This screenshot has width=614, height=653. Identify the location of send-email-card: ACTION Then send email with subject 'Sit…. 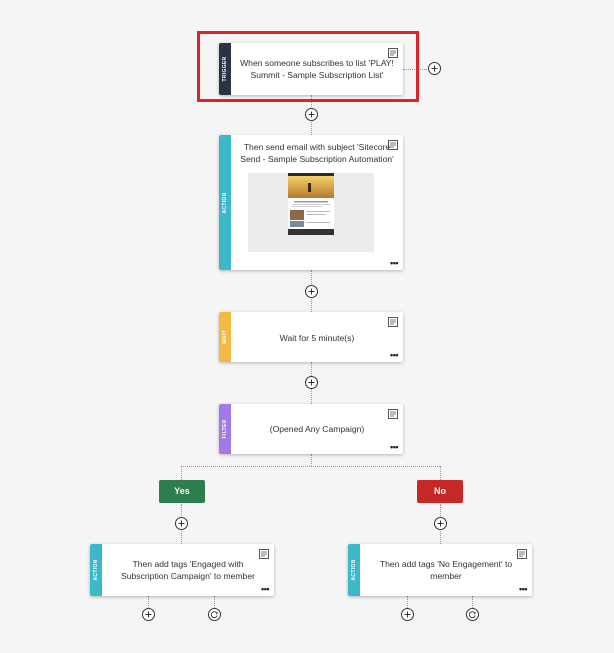
(311, 202).